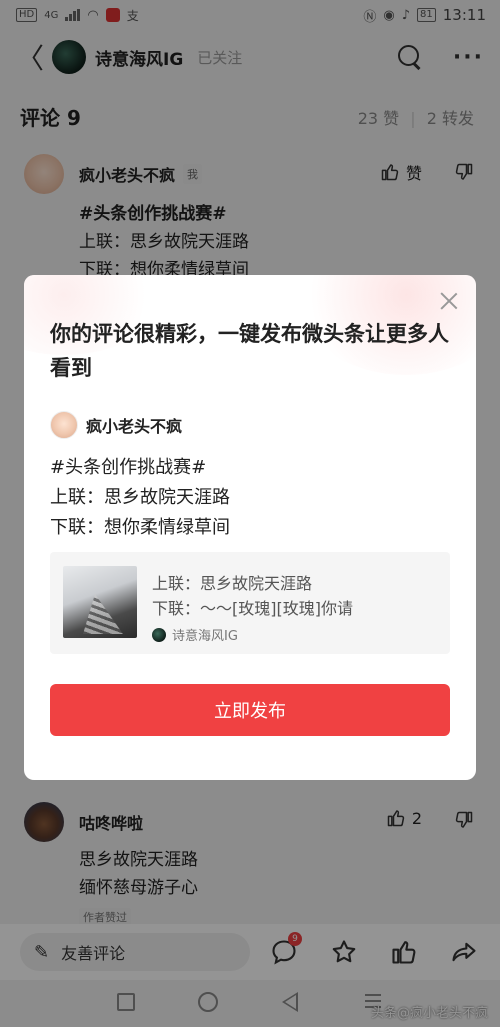 The image size is (500, 1027). What do you see at coordinates (449, 300) in the screenshot?
I see `close-icon` at bounding box center [449, 300].